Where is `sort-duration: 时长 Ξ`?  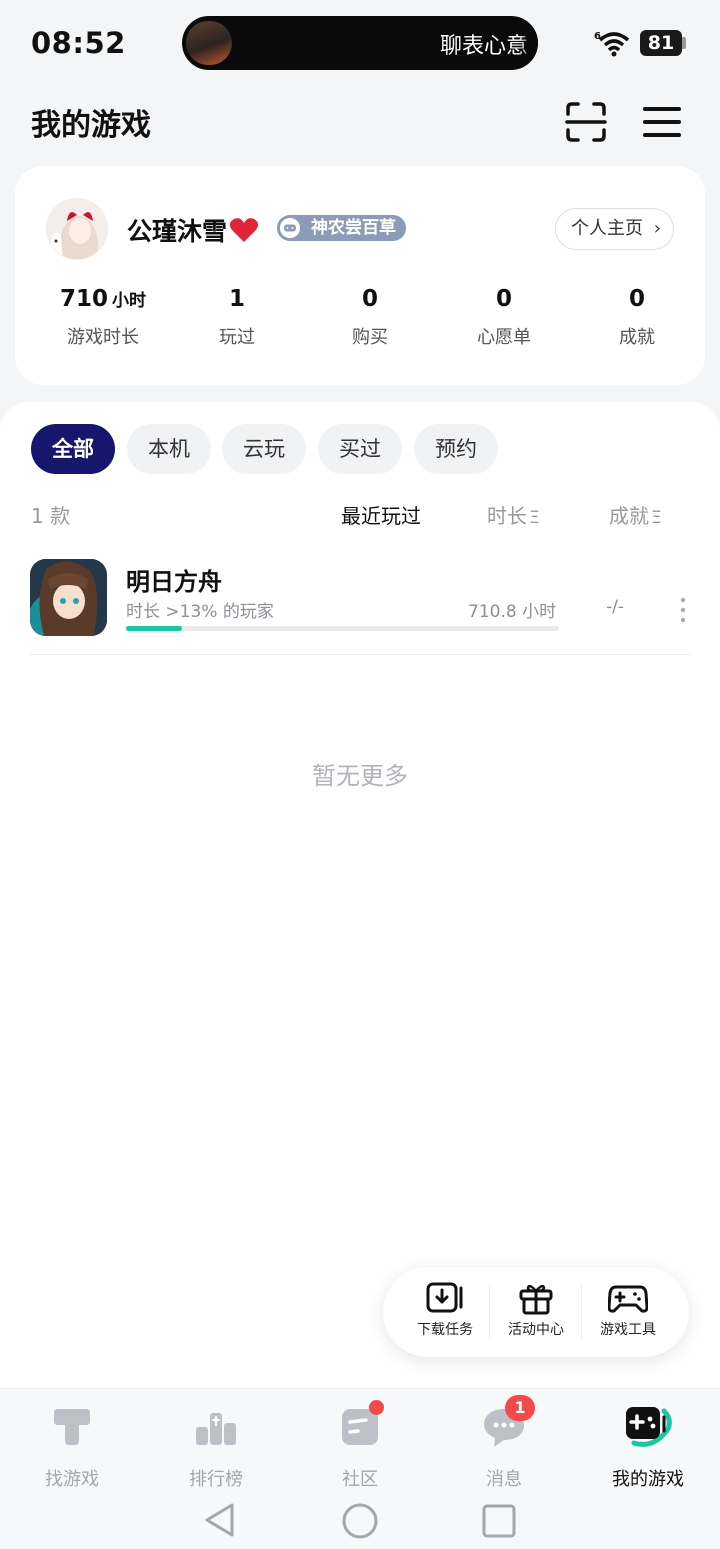 sort-duration: 时长 Ξ is located at coordinates (513, 514).